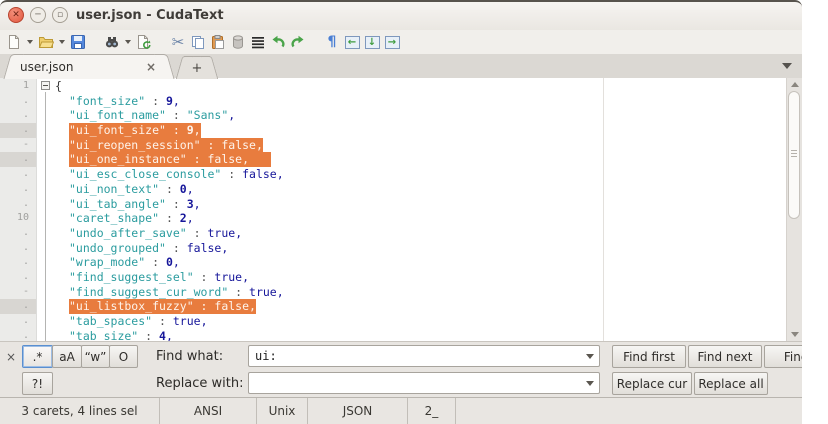 The width and height of the screenshot is (828, 424). What do you see at coordinates (418, 115) in the screenshot?
I see `code-line: "ui_font_name" : "Sans",` at bounding box center [418, 115].